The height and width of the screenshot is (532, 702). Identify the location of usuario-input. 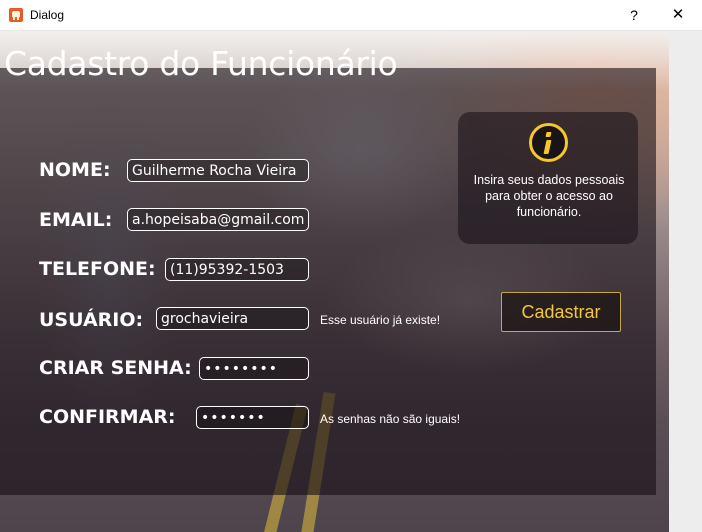
(232, 318).